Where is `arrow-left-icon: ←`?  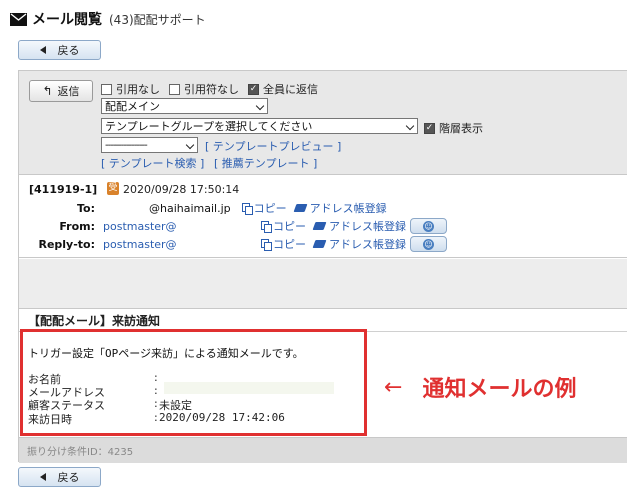 arrow-left-icon: ← is located at coordinates (393, 387).